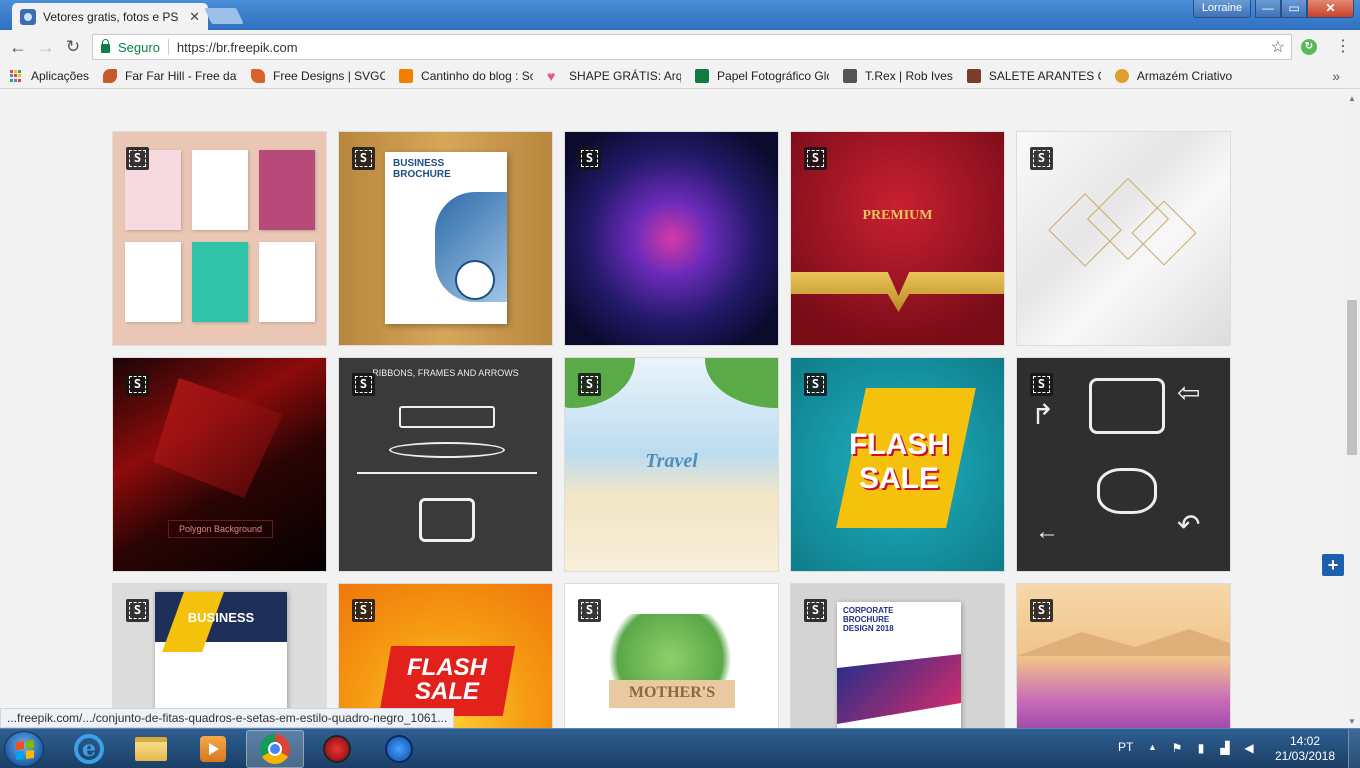 The height and width of the screenshot is (768, 1360). What do you see at coordinates (28, 16) in the screenshot?
I see `freepik-favicon-icon` at bounding box center [28, 16].